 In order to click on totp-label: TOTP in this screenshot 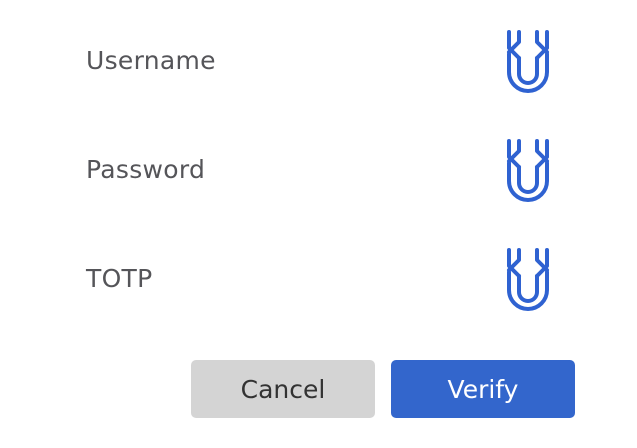, I will do `click(119, 278)`.